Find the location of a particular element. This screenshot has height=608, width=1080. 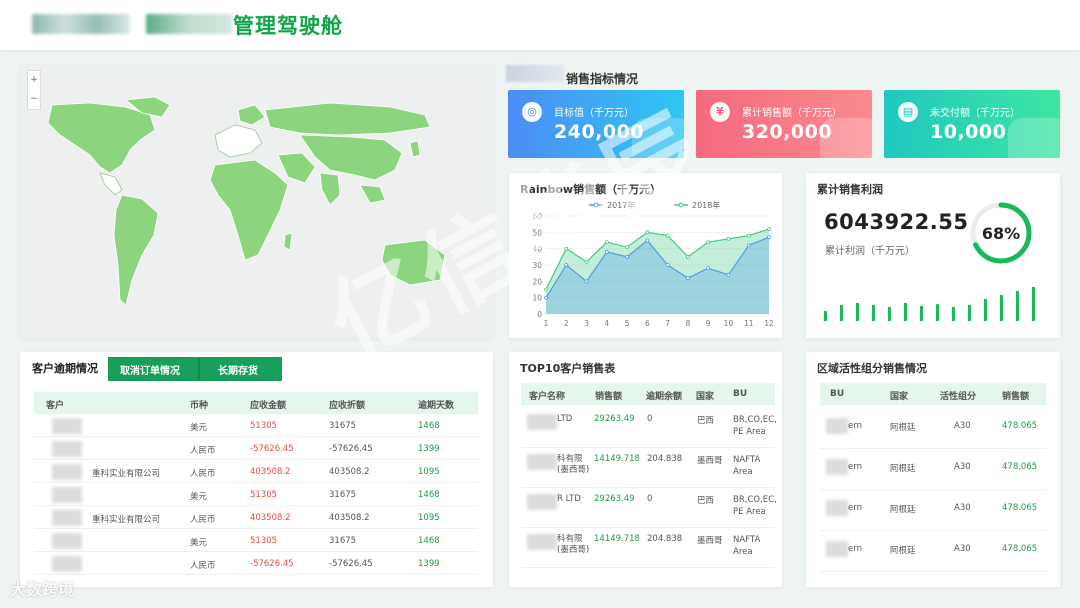

overdue-balance-cell: 0 is located at coordinates (650, 419).